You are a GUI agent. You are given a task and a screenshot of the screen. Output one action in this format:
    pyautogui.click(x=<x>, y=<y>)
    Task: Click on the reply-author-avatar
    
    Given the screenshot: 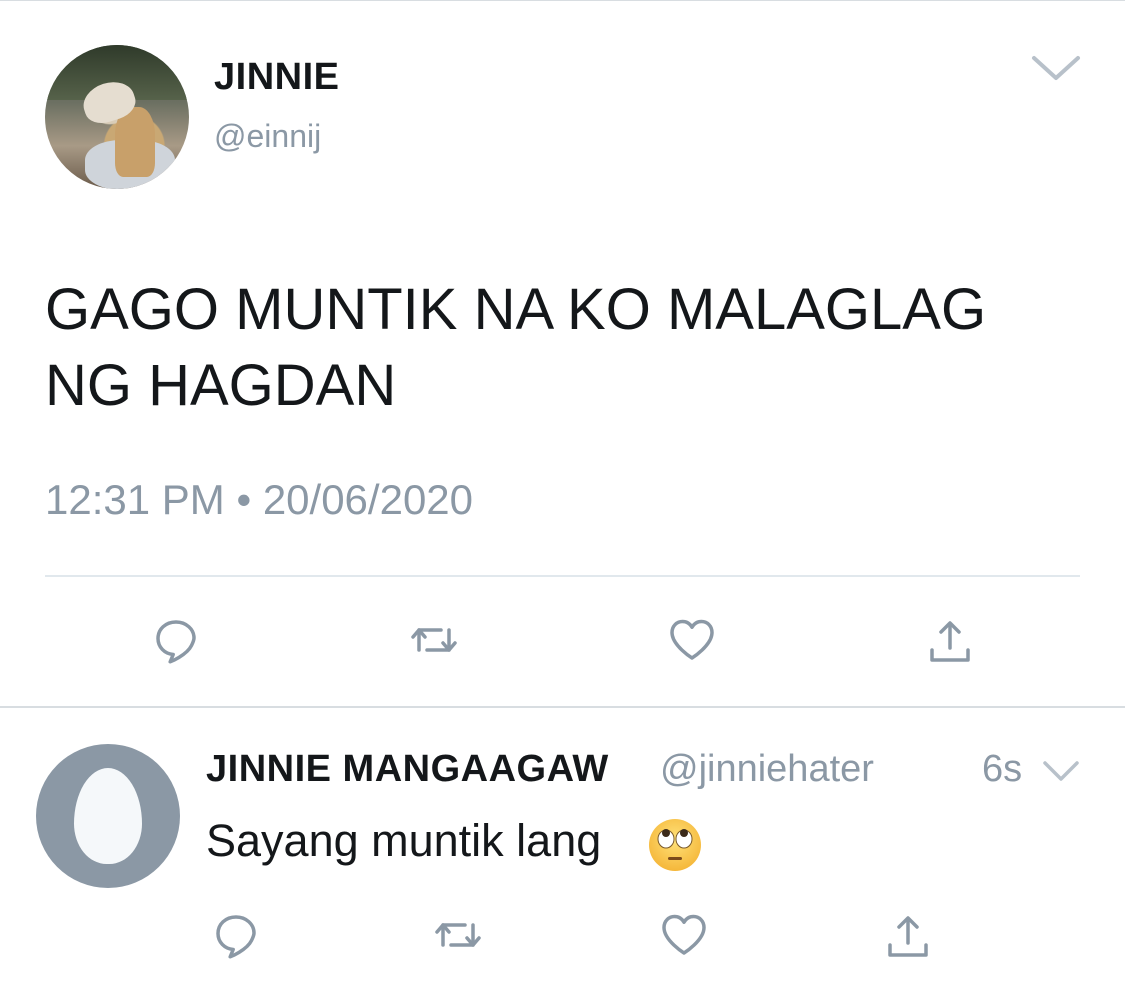 What is the action you would take?
    pyautogui.click(x=108, y=816)
    